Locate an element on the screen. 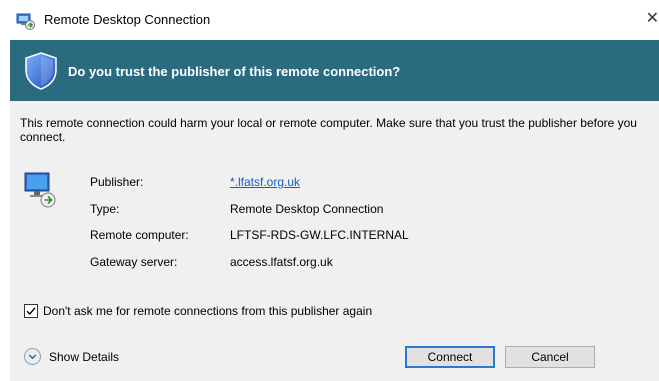 This screenshot has width=659, height=381. type-label: Type: is located at coordinates (105, 208).